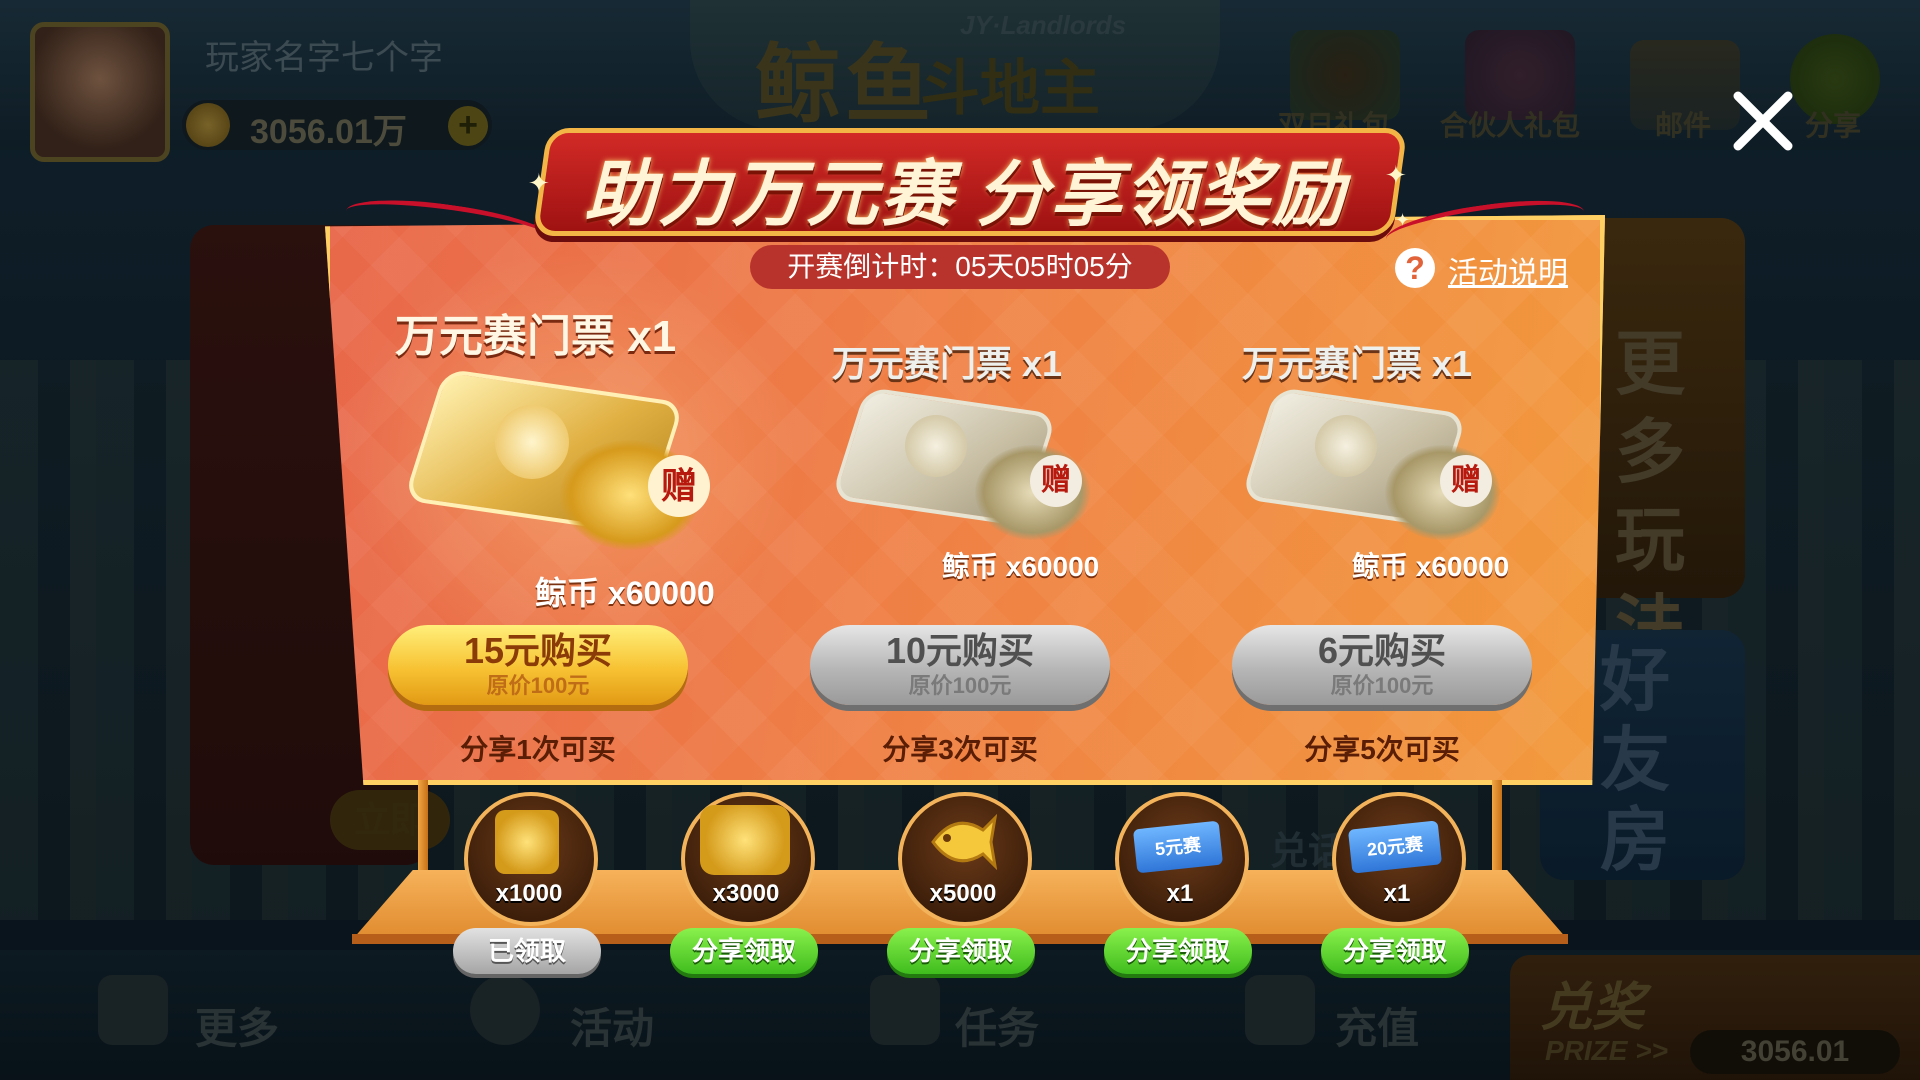 Image resolution: width=1920 pixels, height=1080 pixels. I want to click on buy-button-15: 15元购买 原价100元, so click(538, 665).